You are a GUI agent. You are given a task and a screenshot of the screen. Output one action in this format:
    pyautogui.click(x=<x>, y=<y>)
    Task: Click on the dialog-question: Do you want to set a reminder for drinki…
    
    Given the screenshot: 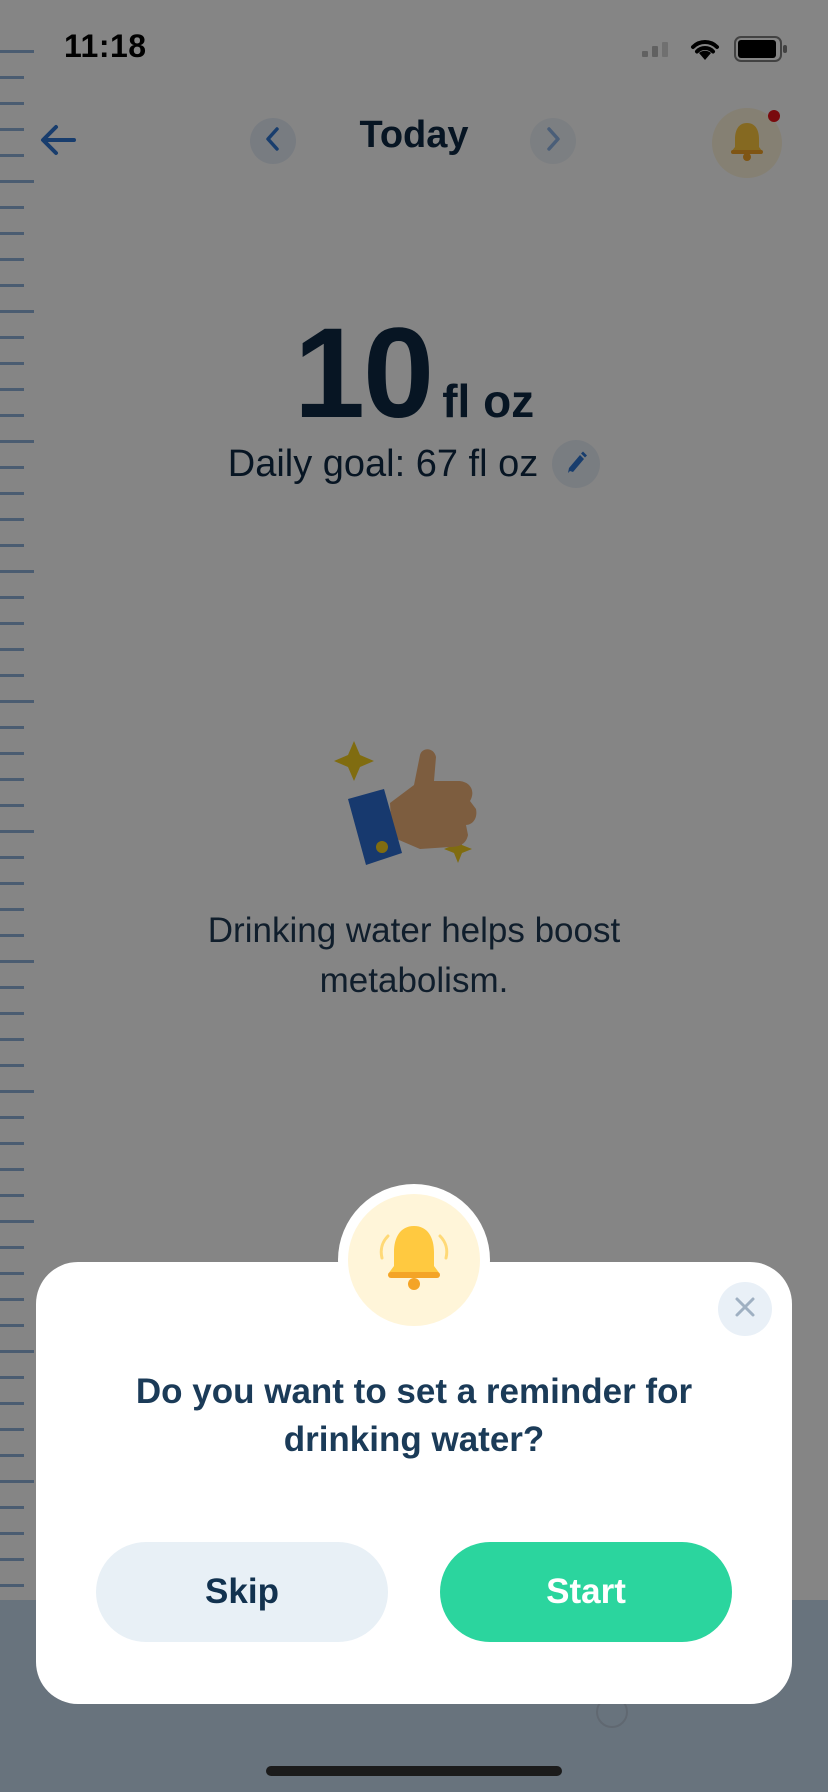 What is the action you would take?
    pyautogui.click(x=414, y=1415)
    